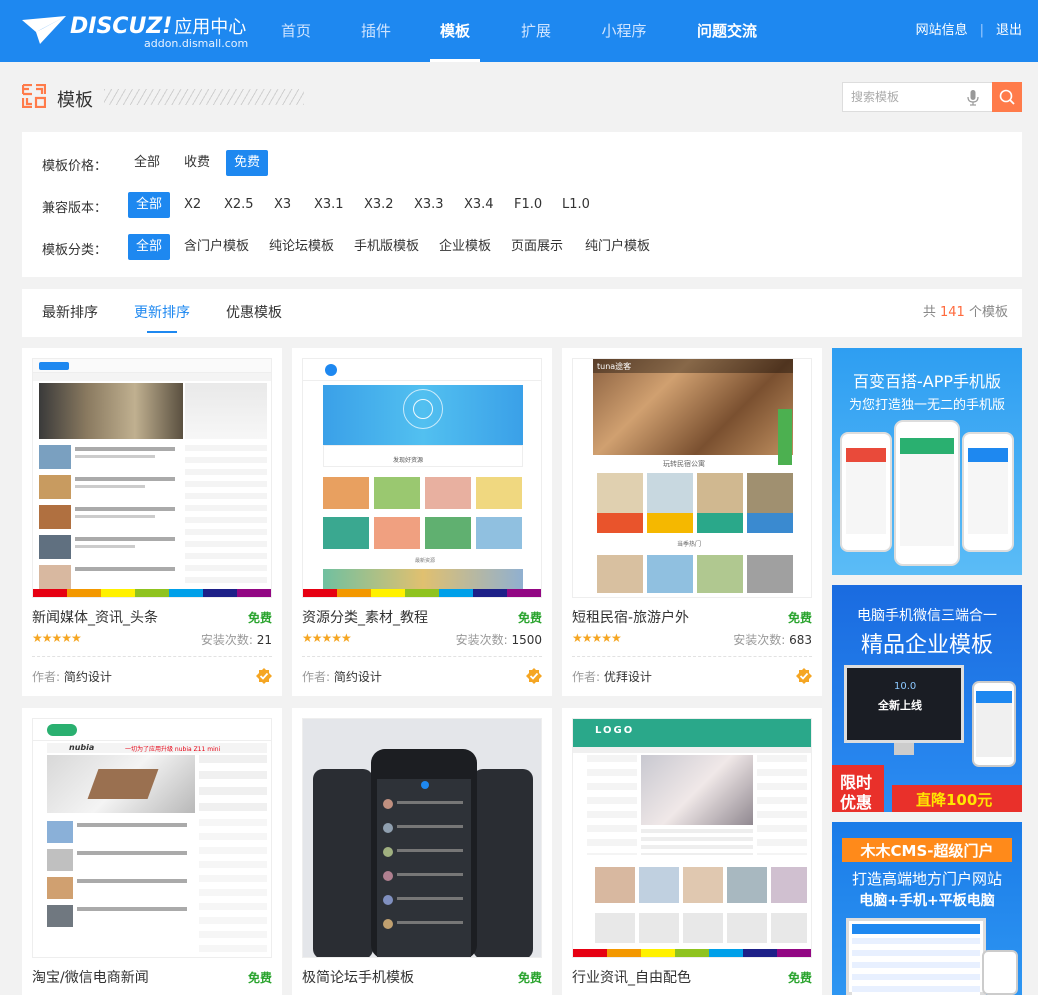  I want to click on search-button, so click(1007, 97).